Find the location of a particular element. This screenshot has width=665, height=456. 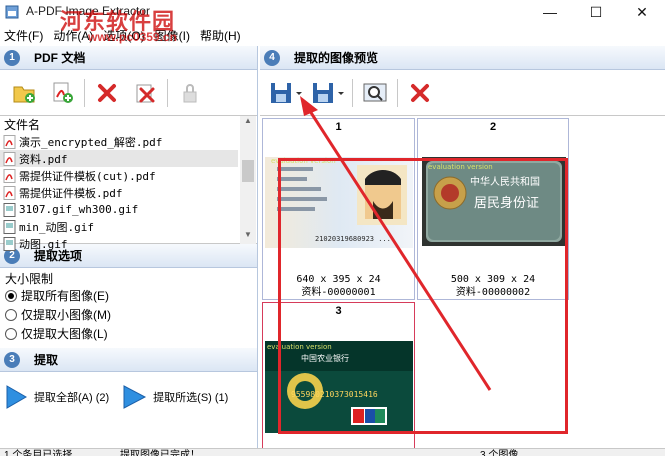

status-selection: 1 个条目已选择 is located at coordinates (38, 453).